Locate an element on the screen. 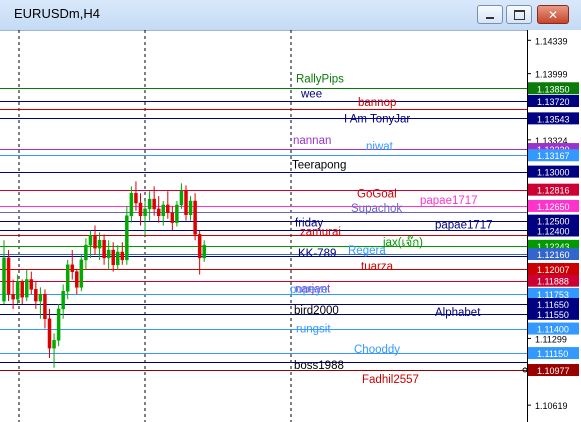 Image resolution: width=581 pixels, height=422 pixels. minimize-button is located at coordinates (490, 14).